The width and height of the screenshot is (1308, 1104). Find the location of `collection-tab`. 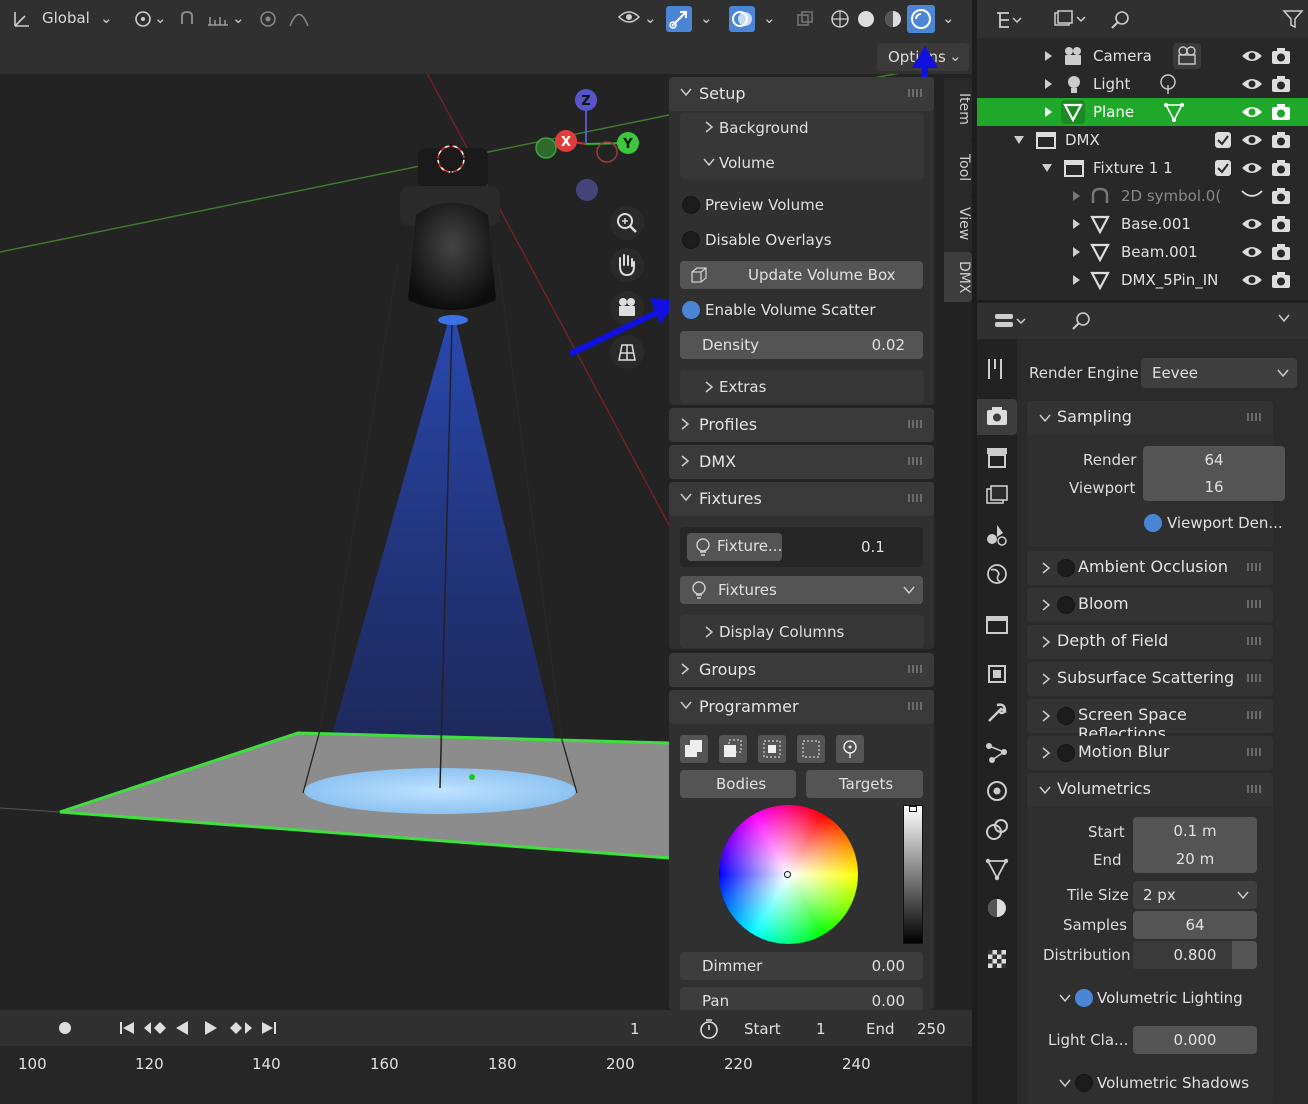

collection-tab is located at coordinates (997, 625).